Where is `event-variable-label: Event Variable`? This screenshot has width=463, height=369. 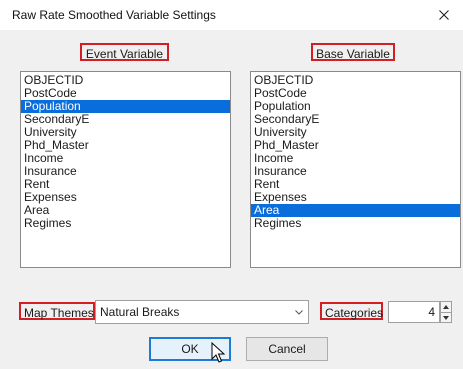 event-variable-label: Event Variable is located at coordinates (124, 52).